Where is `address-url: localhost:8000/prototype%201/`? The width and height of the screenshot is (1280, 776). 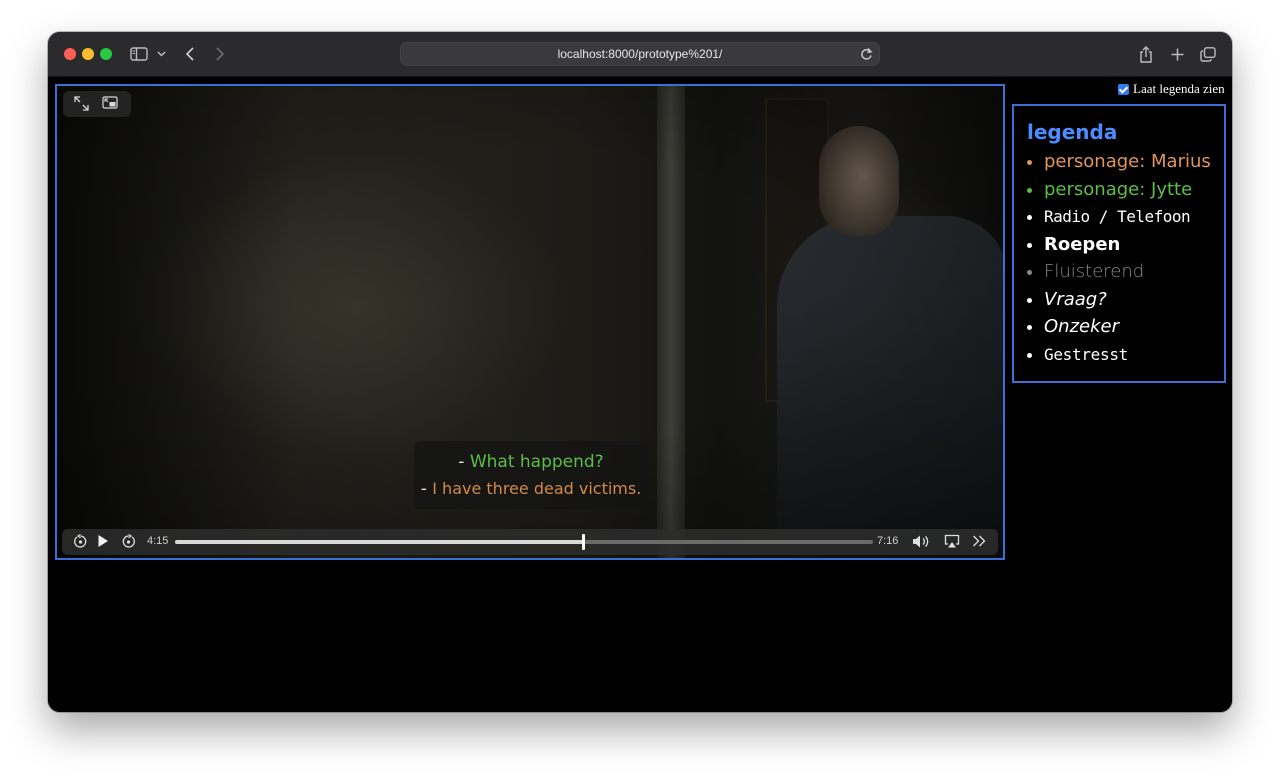
address-url: localhost:8000/prototype%201/ is located at coordinates (640, 54).